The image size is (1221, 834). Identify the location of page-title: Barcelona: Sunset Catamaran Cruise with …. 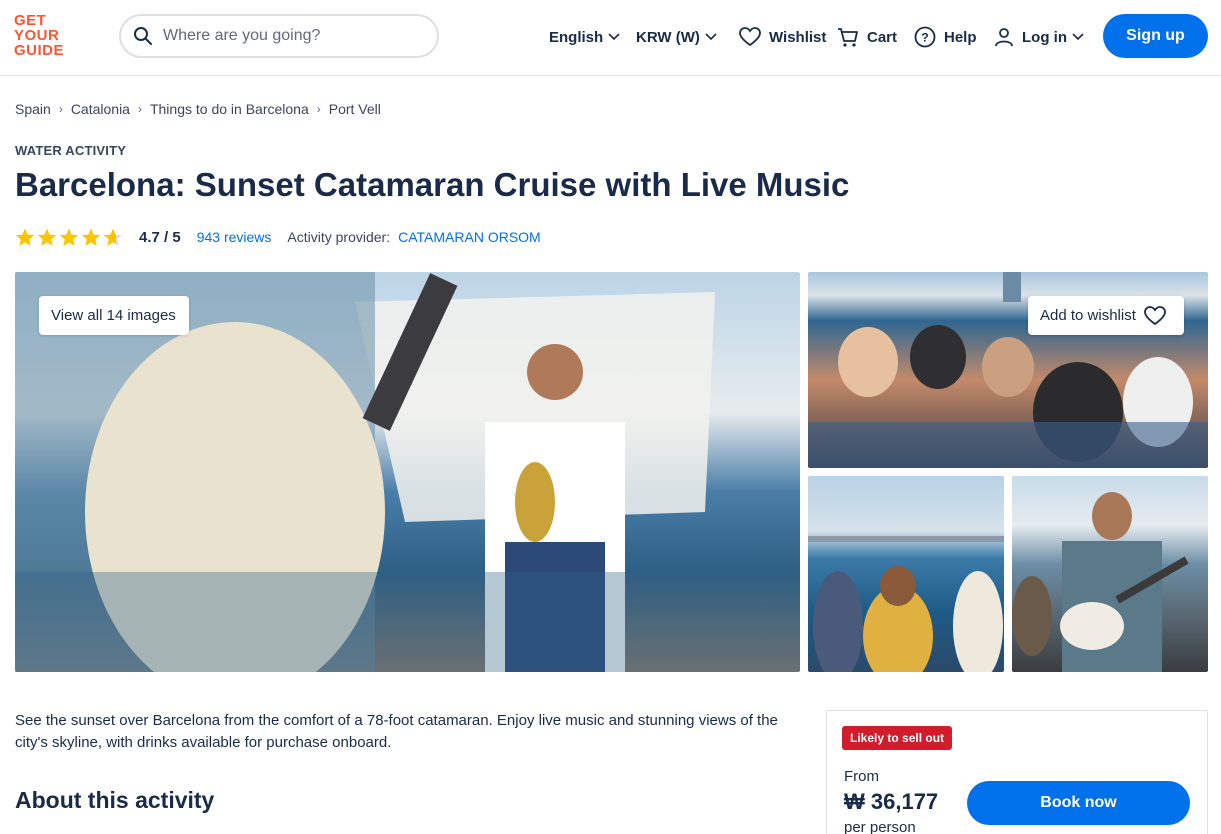
(432, 184).